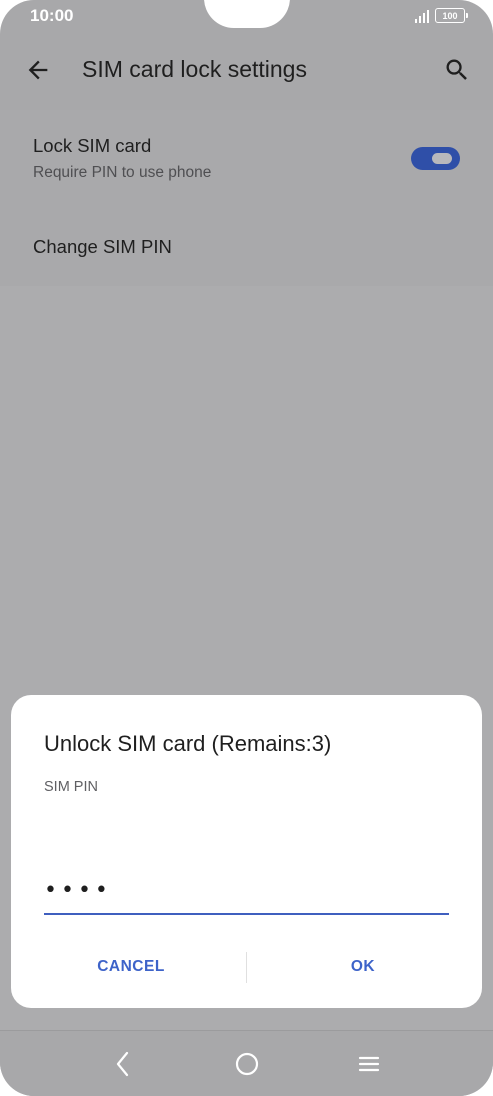 This screenshot has width=493, height=1096. Describe the element at coordinates (102, 246) in the screenshot. I see `setting-title: Change SIM PIN` at that location.